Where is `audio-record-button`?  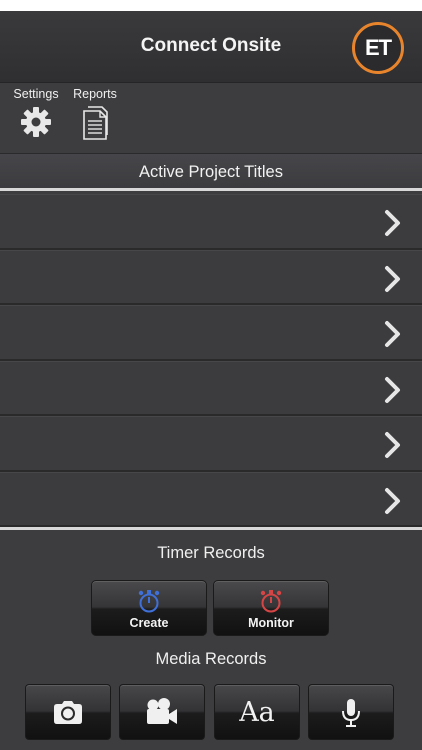
audio-record-button is located at coordinates (351, 712).